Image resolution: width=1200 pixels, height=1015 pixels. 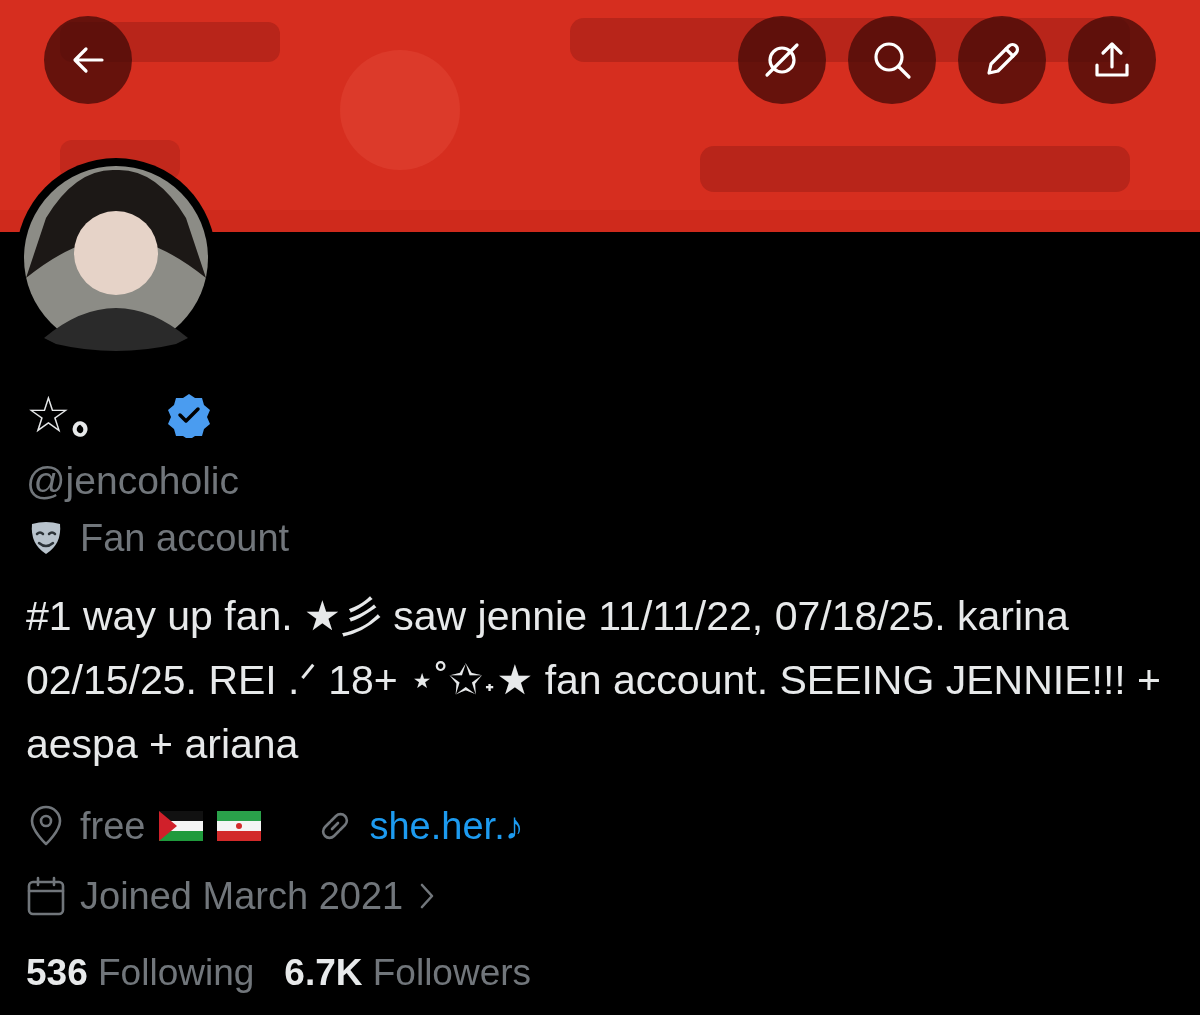 I want to click on website-link: she.her.♪, so click(x=446, y=826).